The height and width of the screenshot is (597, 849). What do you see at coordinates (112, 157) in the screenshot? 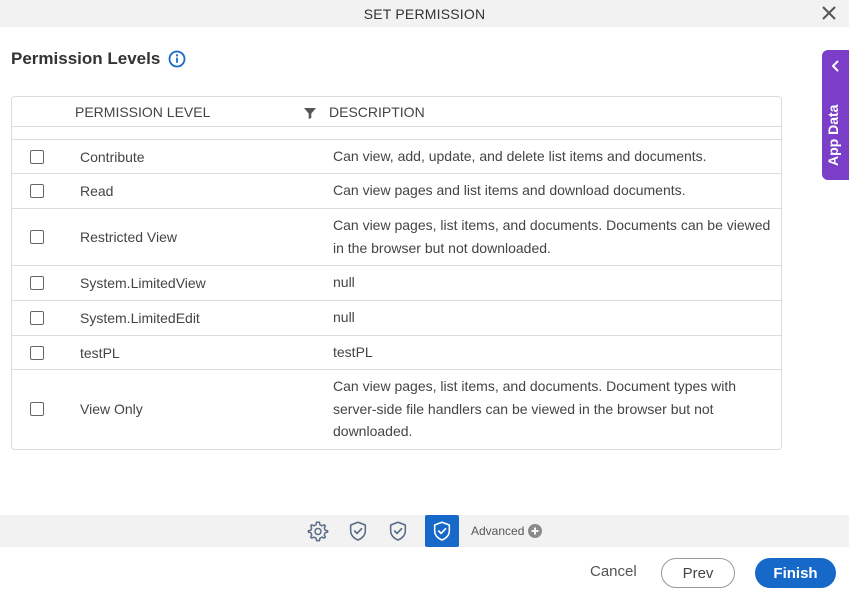
I see `permission-level-name: Contribute` at bounding box center [112, 157].